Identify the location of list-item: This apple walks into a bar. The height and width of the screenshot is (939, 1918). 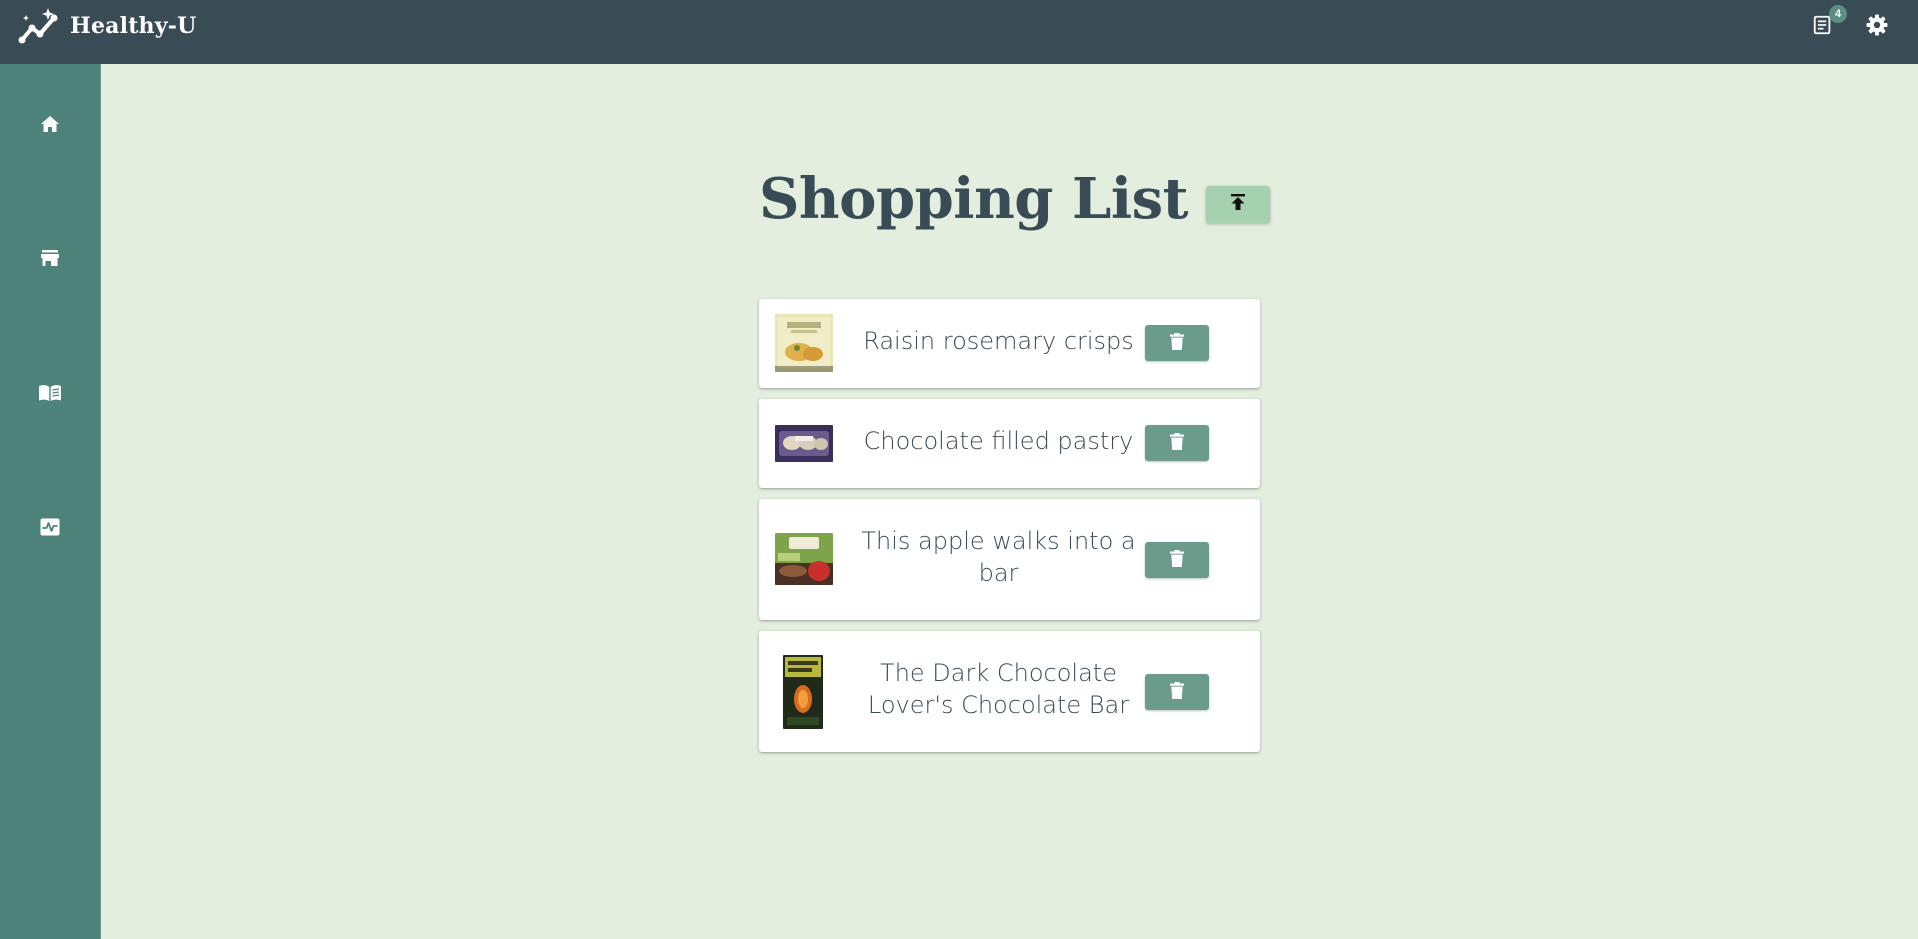
(1009, 559).